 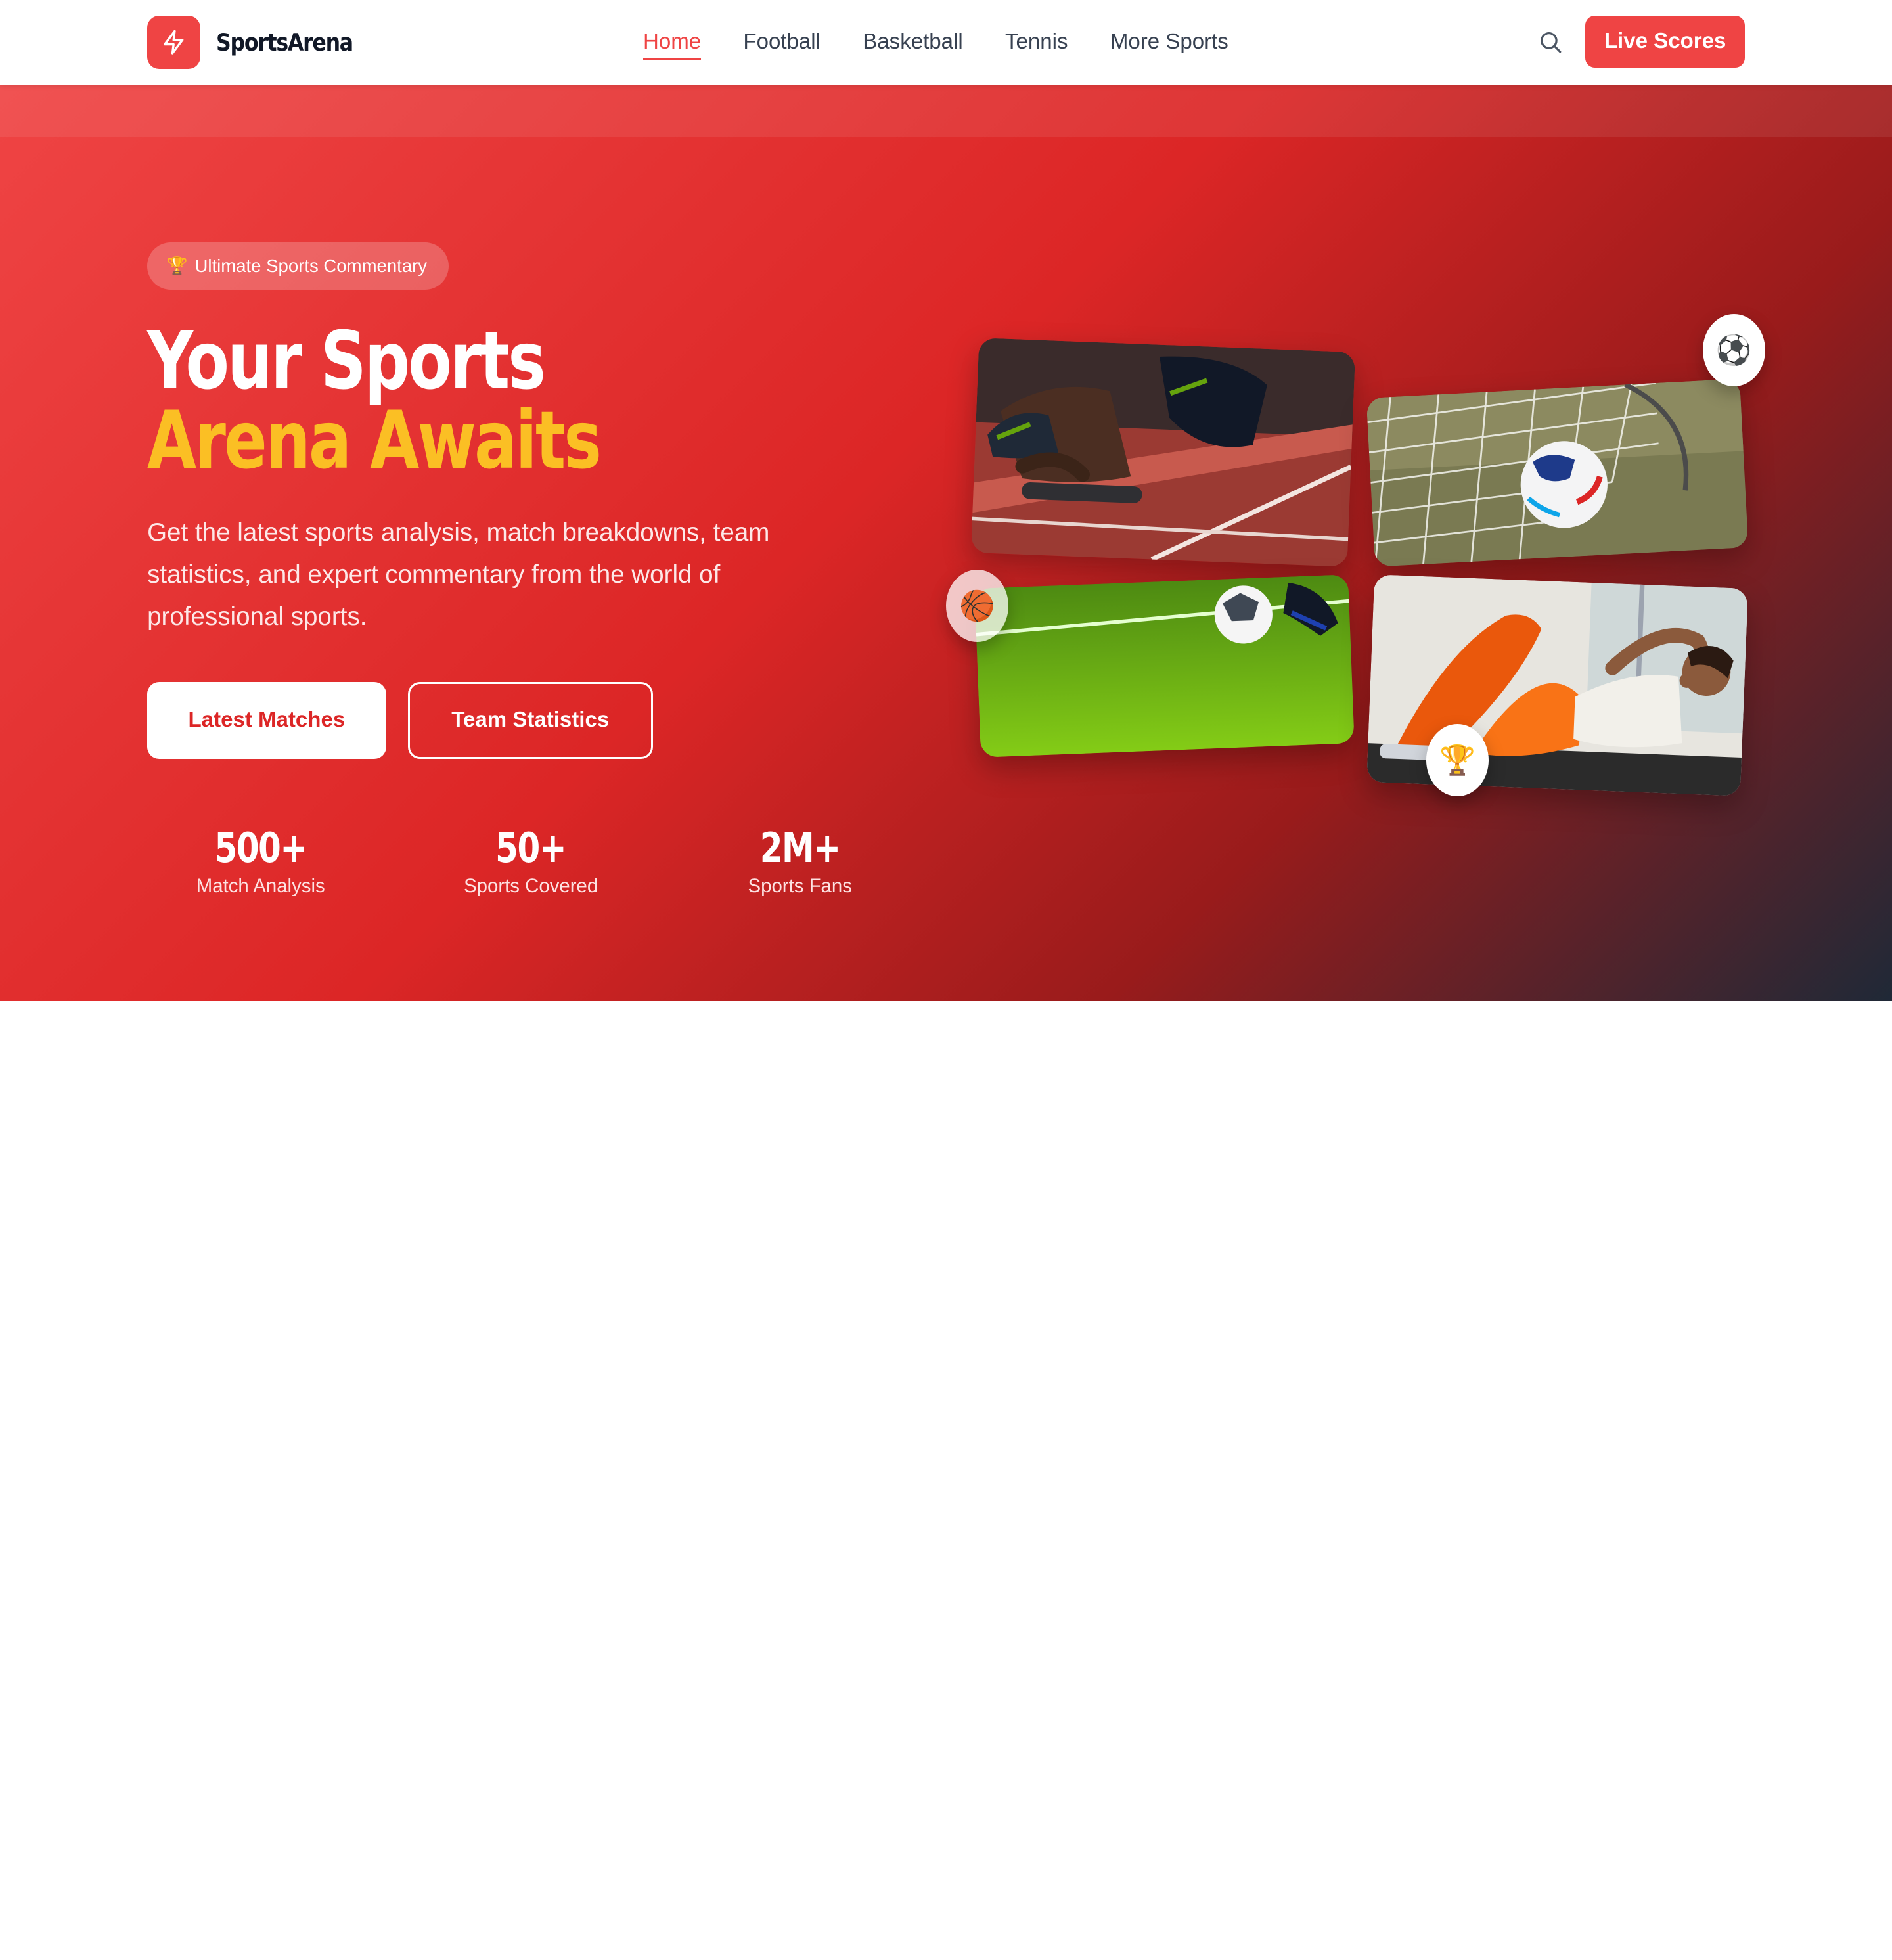 What do you see at coordinates (1734, 349) in the screenshot?
I see `soccer-ball-icon: ⚽` at bounding box center [1734, 349].